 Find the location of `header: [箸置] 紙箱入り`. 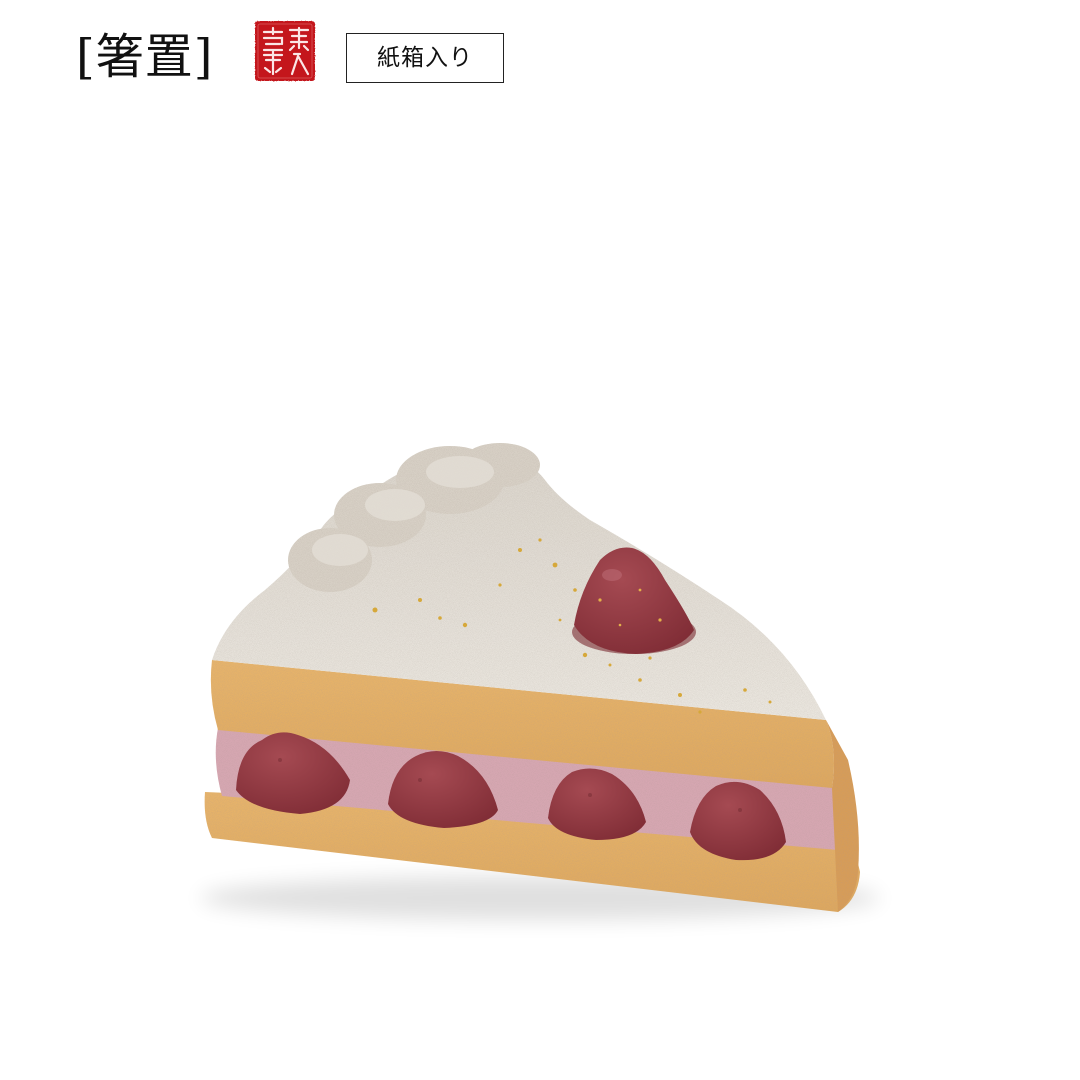

header: [箸置] 紙箱入り is located at coordinates (540, 60).